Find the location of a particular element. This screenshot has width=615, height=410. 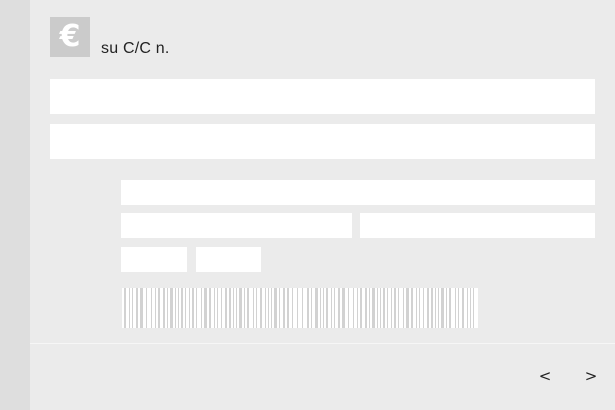

footer-divider is located at coordinates (322, 343).